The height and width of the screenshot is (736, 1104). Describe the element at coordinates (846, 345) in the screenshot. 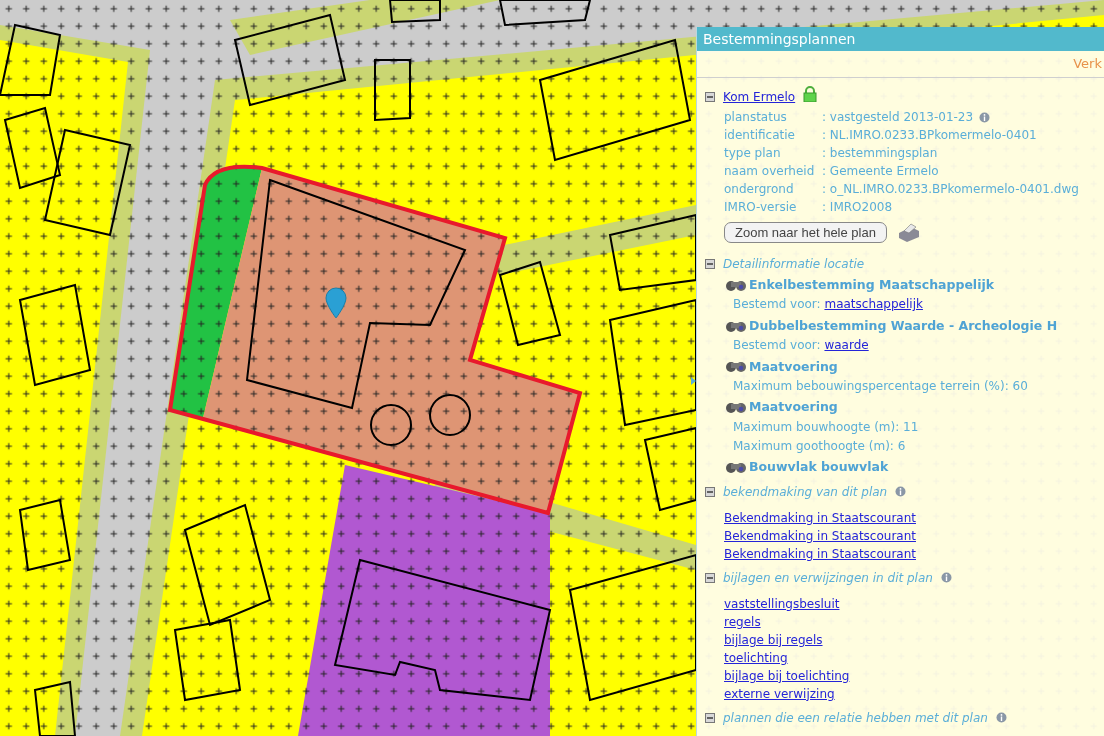

I see `zoning-link: waarde` at that location.